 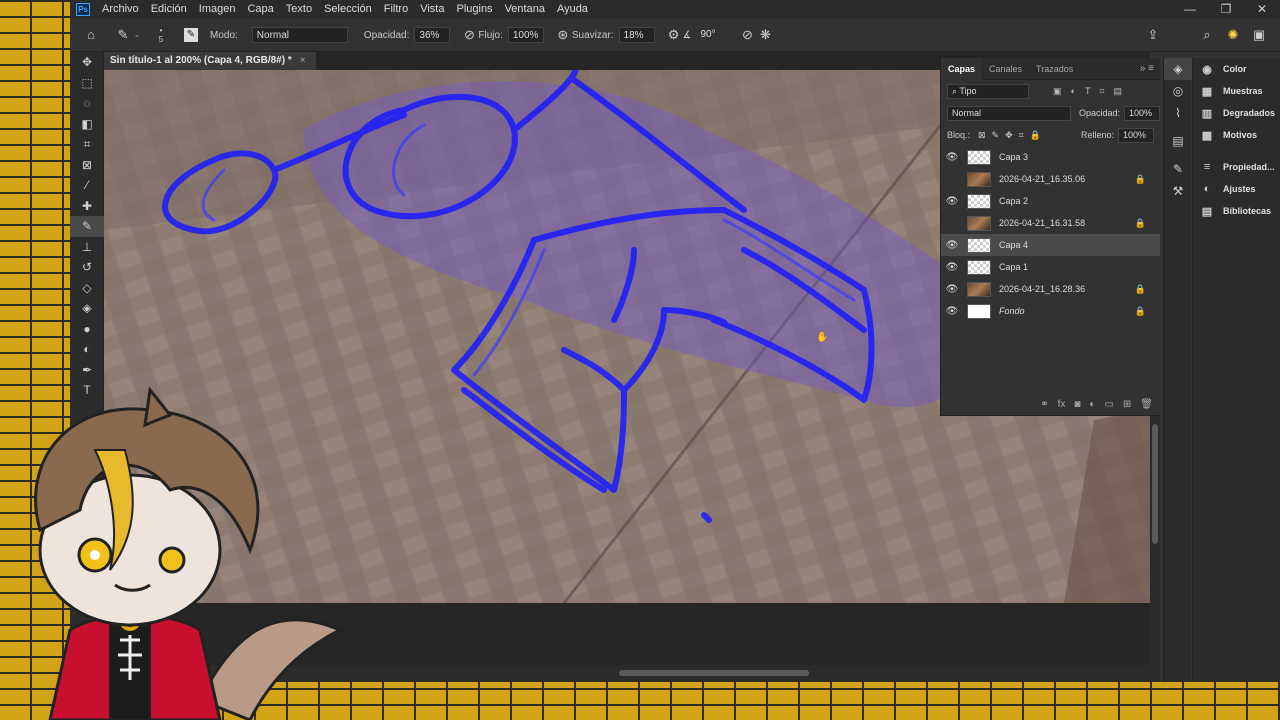 I want to click on brush-settings-icon: ✎, so click(x=191, y=35).